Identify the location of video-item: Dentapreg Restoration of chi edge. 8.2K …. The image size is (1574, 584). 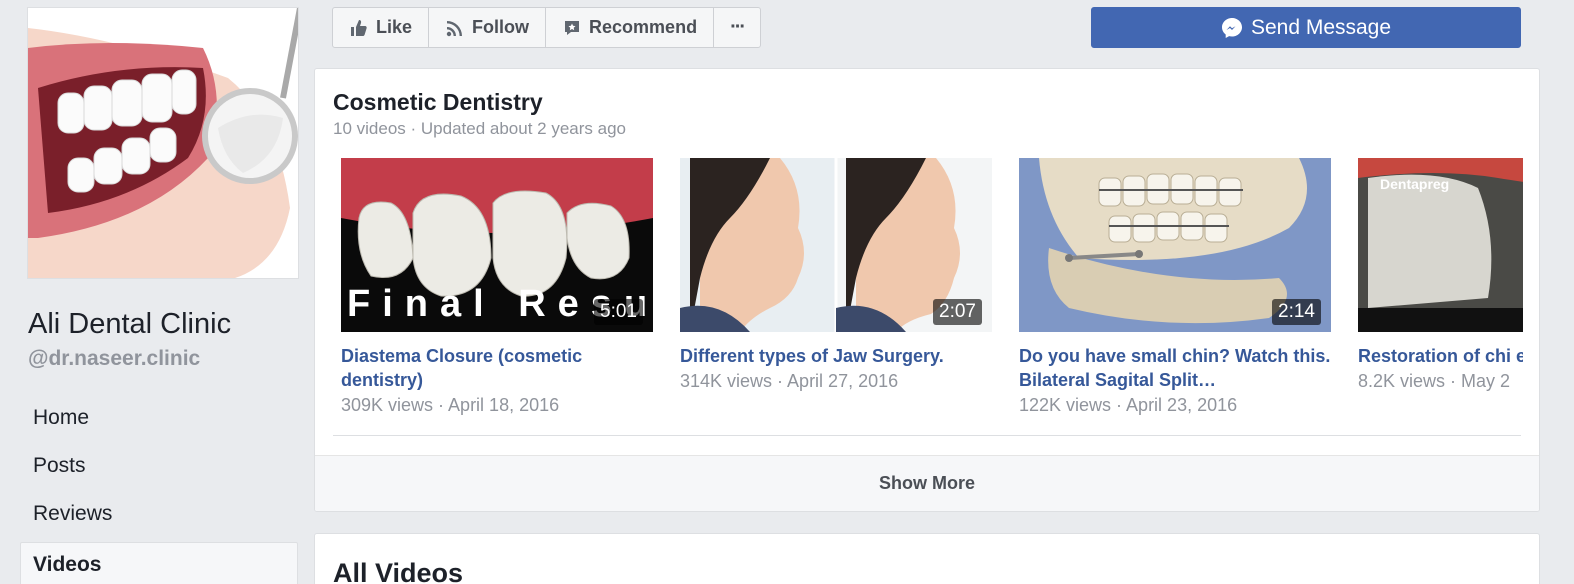
(1440, 275).